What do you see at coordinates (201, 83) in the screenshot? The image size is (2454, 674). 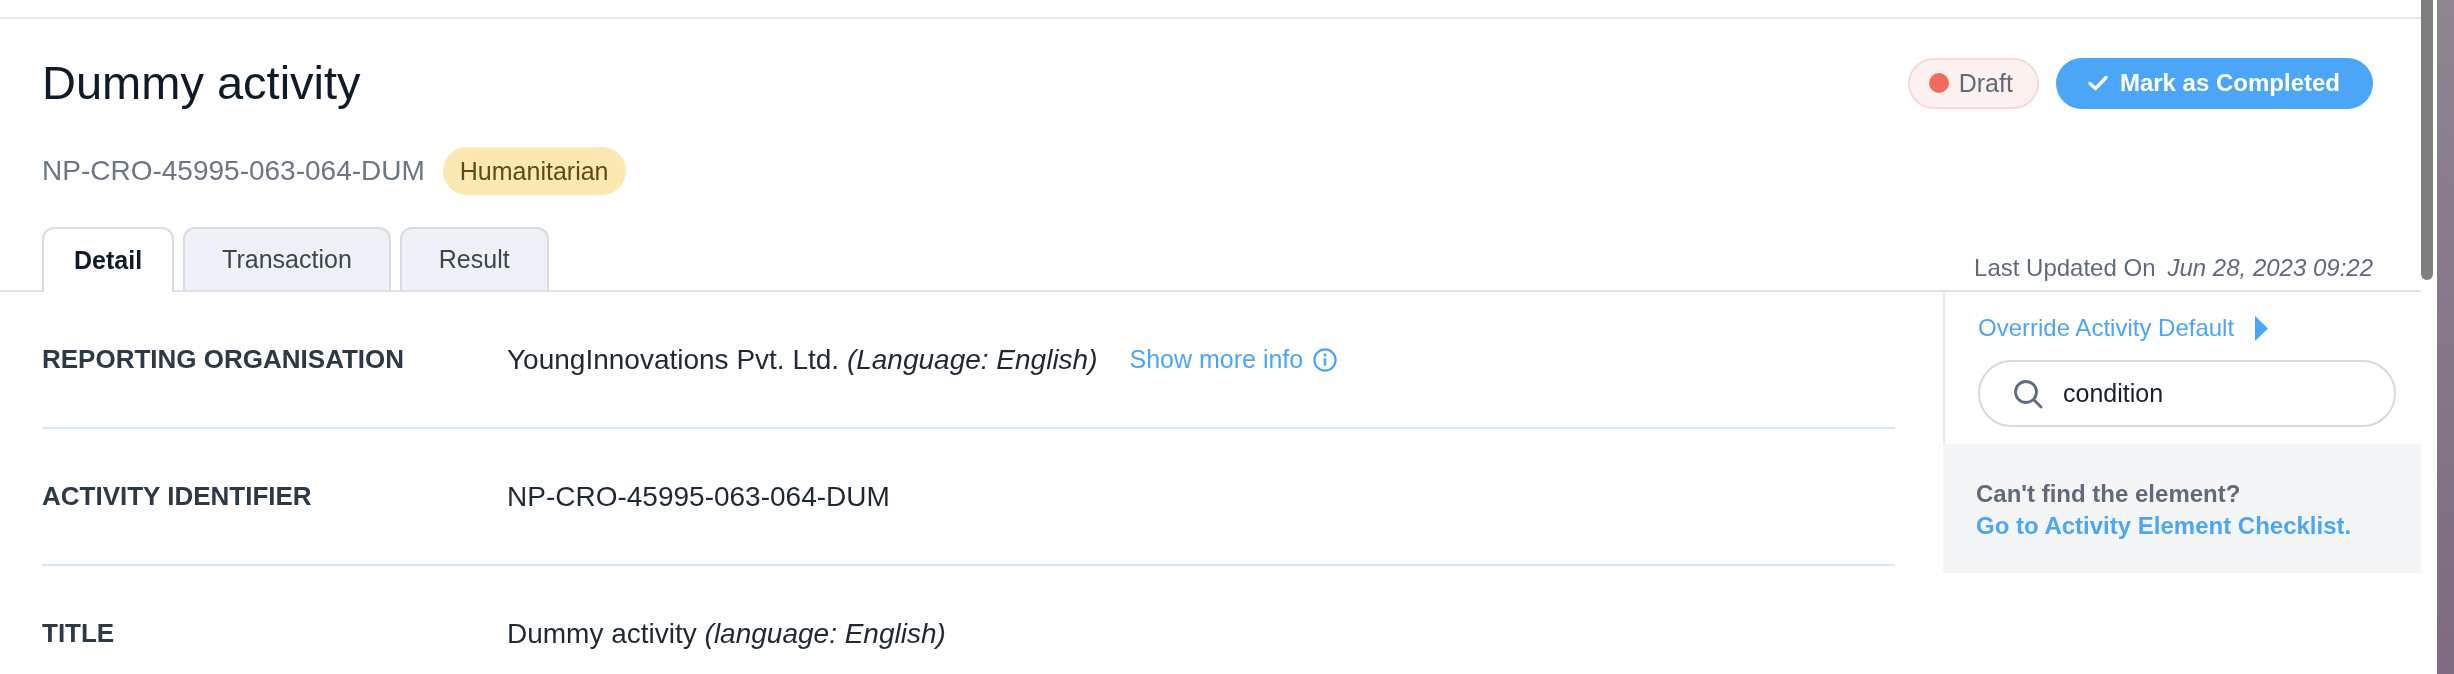 I see `page-title: Dummy activity` at bounding box center [201, 83].